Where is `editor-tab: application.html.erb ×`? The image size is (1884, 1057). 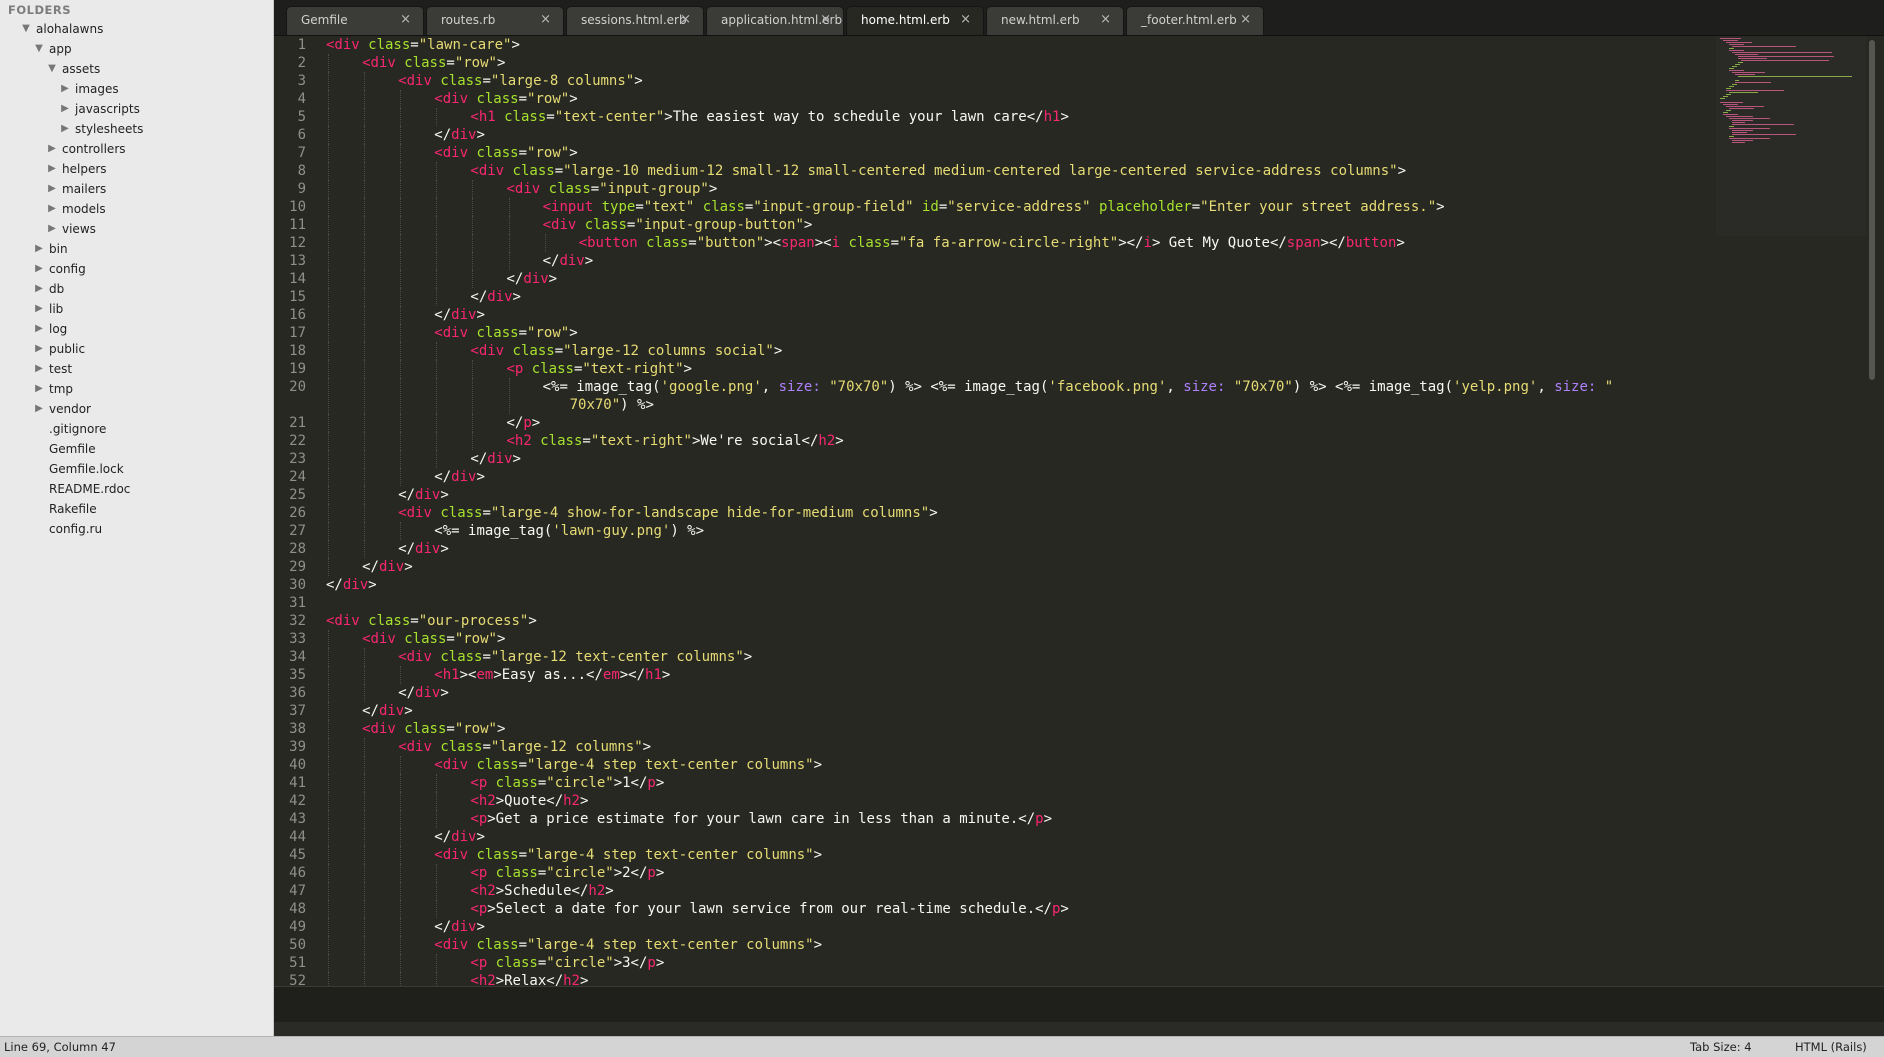
editor-tab: application.html.erb × is located at coordinates (775, 20).